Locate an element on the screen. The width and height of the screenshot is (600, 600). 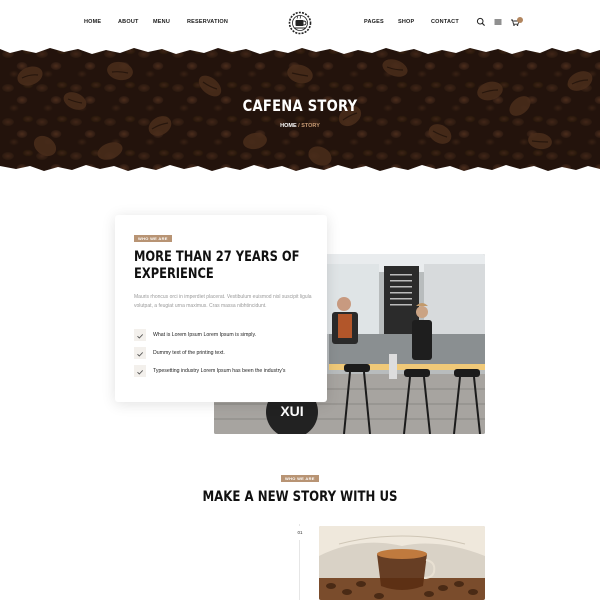
breadcrumb: HOME / STORY is located at coordinates (300, 126).